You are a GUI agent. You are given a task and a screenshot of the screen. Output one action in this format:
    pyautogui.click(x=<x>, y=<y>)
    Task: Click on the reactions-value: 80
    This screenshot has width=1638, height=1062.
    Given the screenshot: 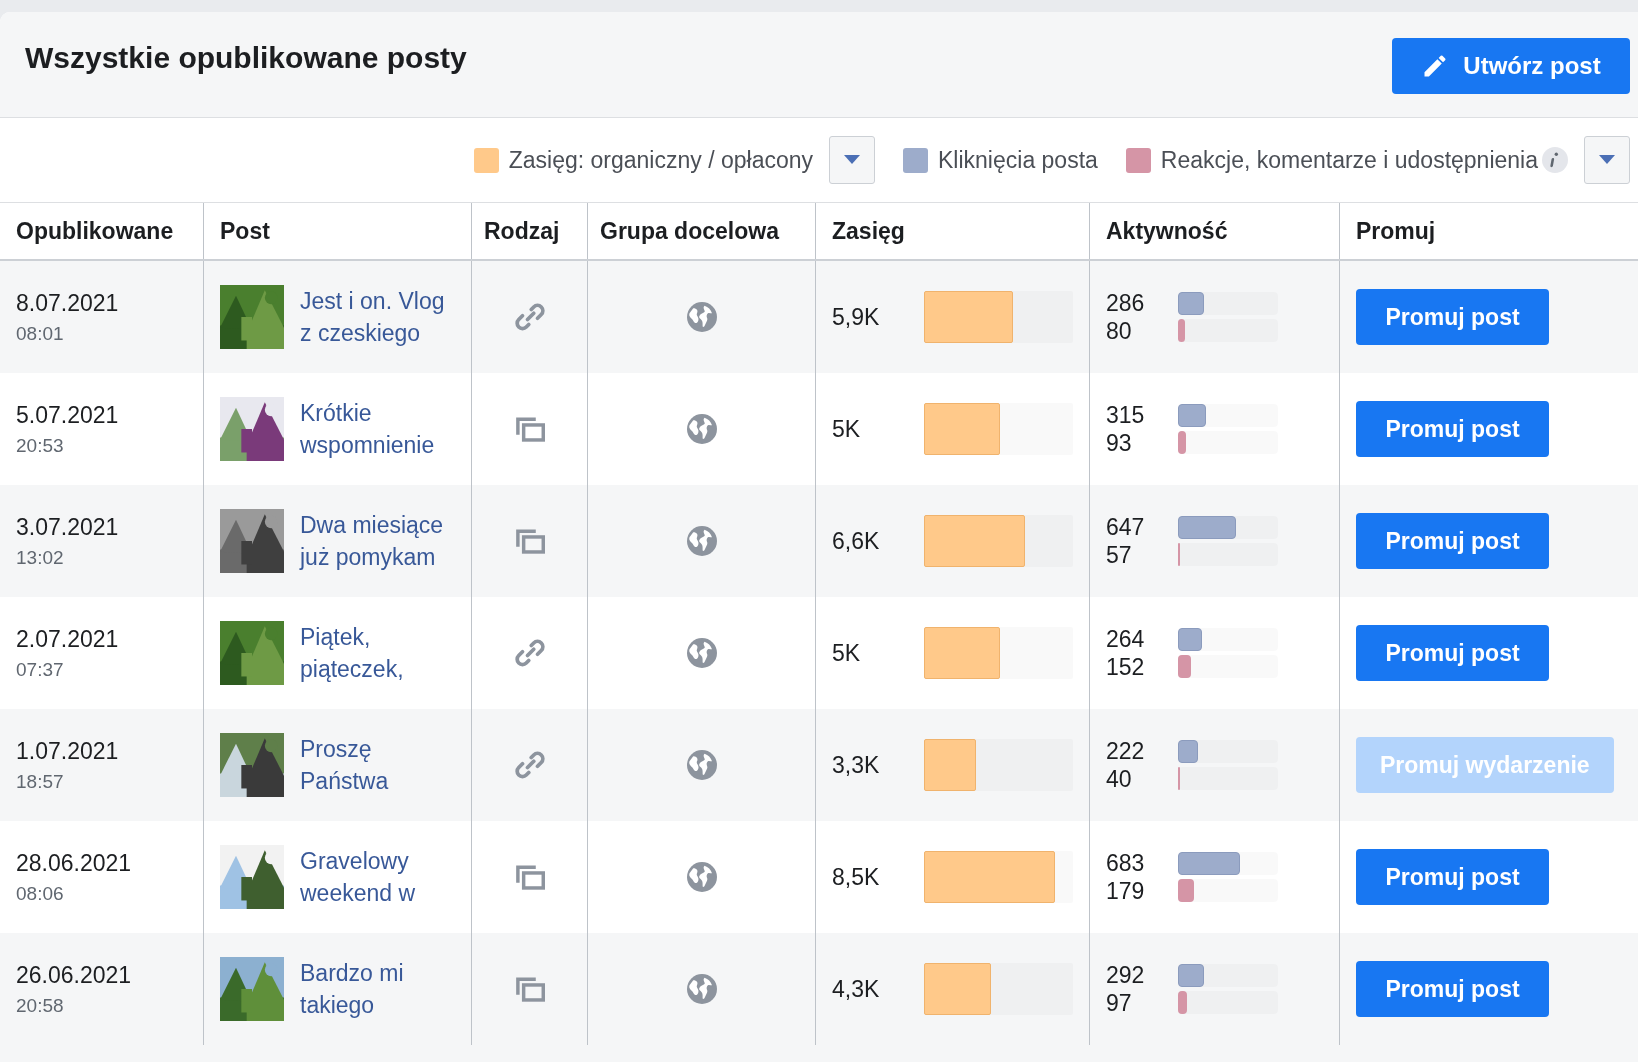 What is the action you would take?
    pyautogui.click(x=1119, y=331)
    